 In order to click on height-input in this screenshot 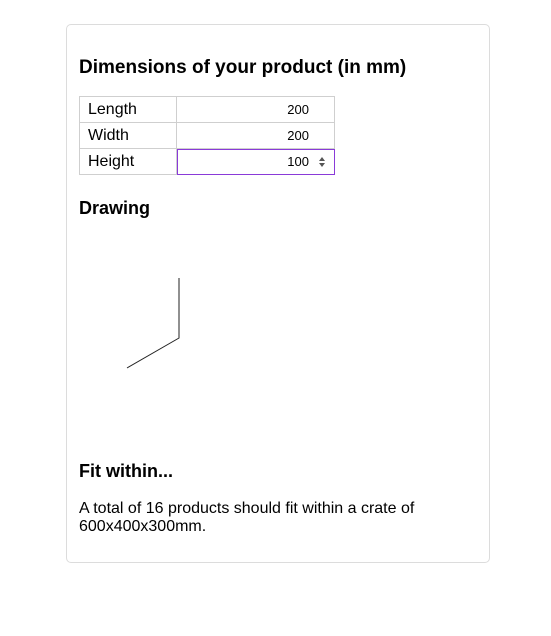, I will do `click(255, 161)`.